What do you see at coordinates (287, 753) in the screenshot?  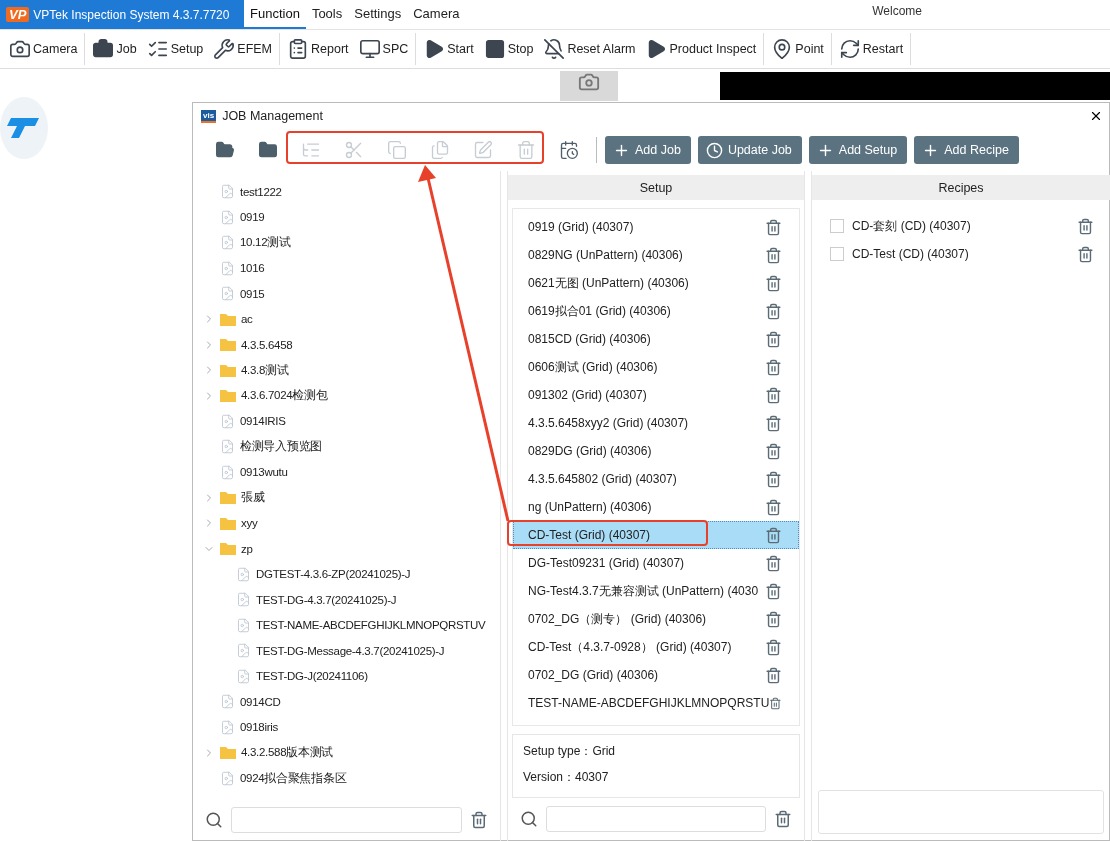 I see `tree-item: 4.3.2.588版本测试` at bounding box center [287, 753].